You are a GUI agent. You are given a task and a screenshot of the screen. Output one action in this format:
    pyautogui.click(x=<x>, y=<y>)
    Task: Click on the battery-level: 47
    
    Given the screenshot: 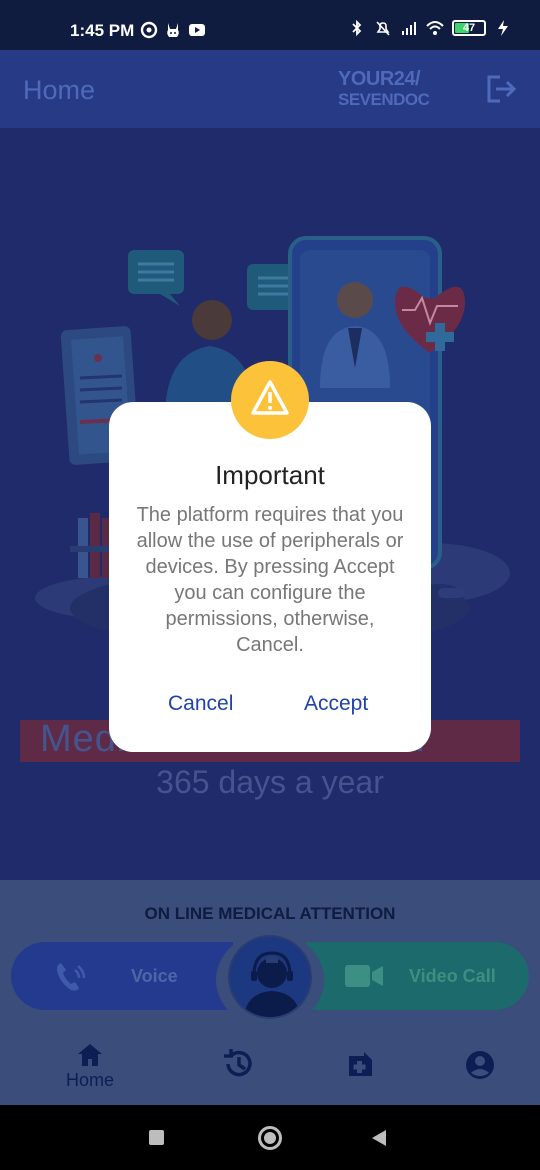 What is the action you would take?
    pyautogui.click(x=469, y=28)
    